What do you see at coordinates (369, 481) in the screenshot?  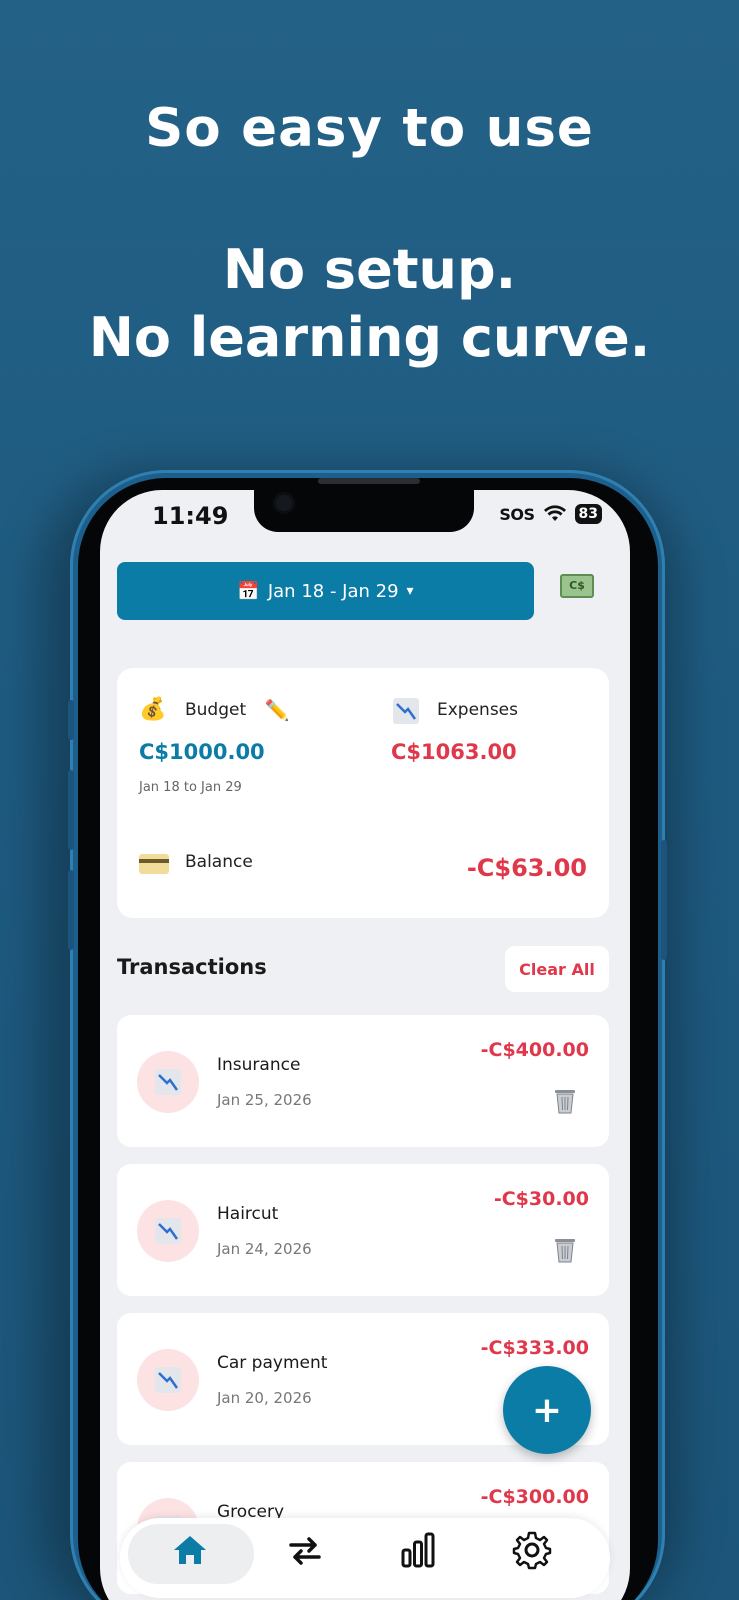 I see `phone-speaker` at bounding box center [369, 481].